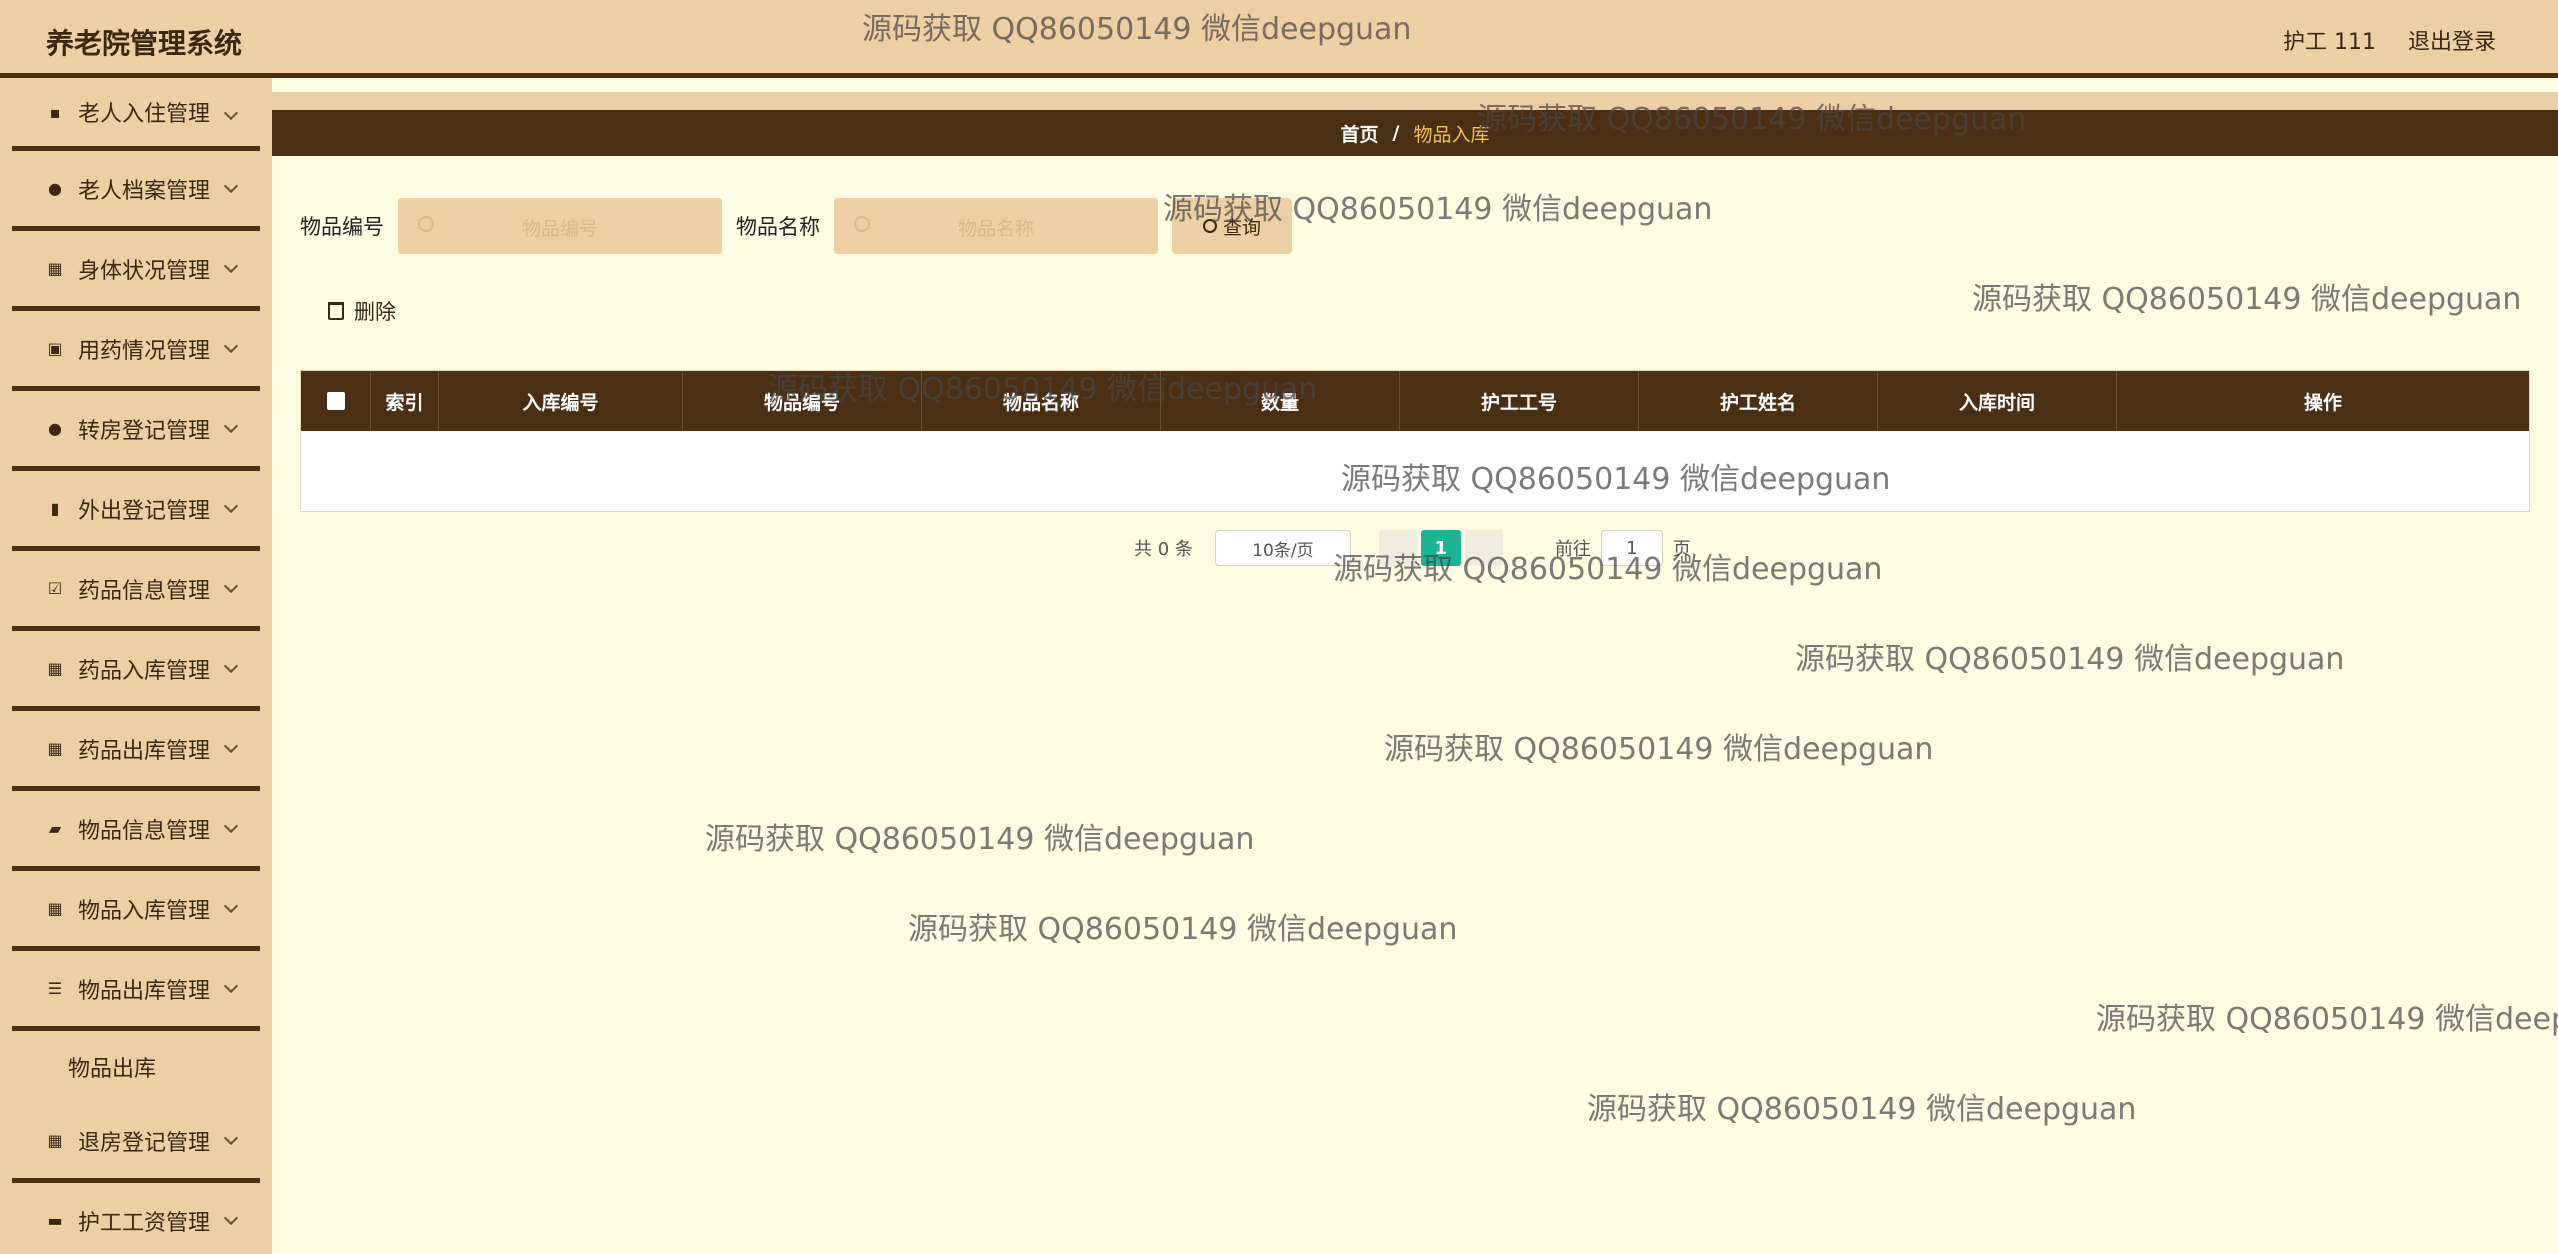 Image resolution: width=2558 pixels, height=1254 pixels. I want to click on sidebar-item-health-status: ▦ 身体状况管理, so click(136, 271).